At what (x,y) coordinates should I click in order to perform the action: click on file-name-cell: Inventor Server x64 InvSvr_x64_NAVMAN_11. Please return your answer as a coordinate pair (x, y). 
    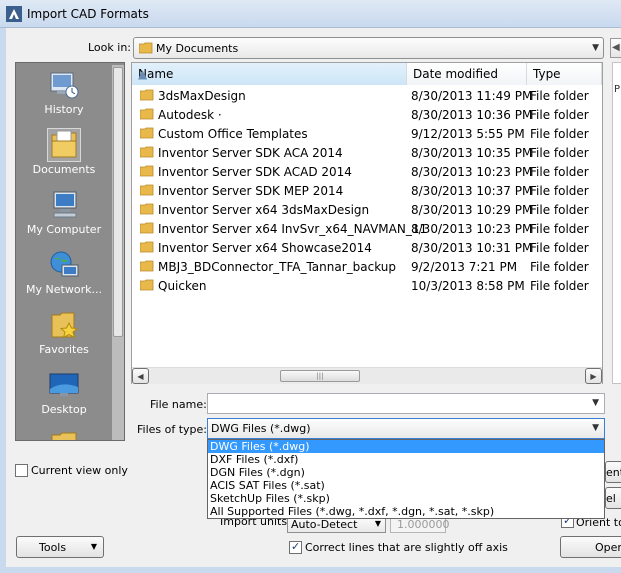
    Looking at the image, I should click on (293, 229).